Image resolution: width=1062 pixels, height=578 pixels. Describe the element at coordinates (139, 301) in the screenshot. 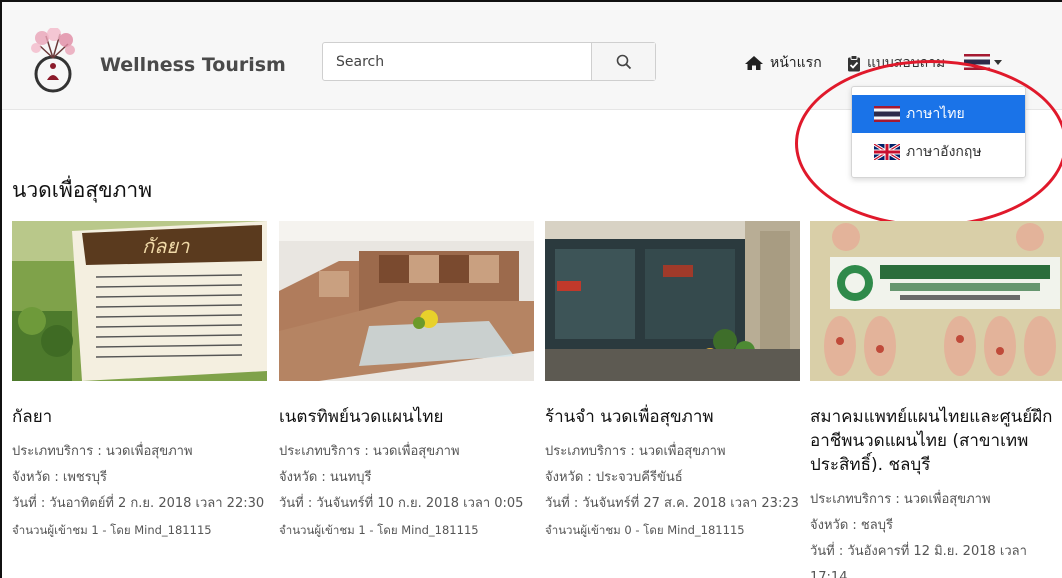

I see `listing-photo: กัลยา` at that location.